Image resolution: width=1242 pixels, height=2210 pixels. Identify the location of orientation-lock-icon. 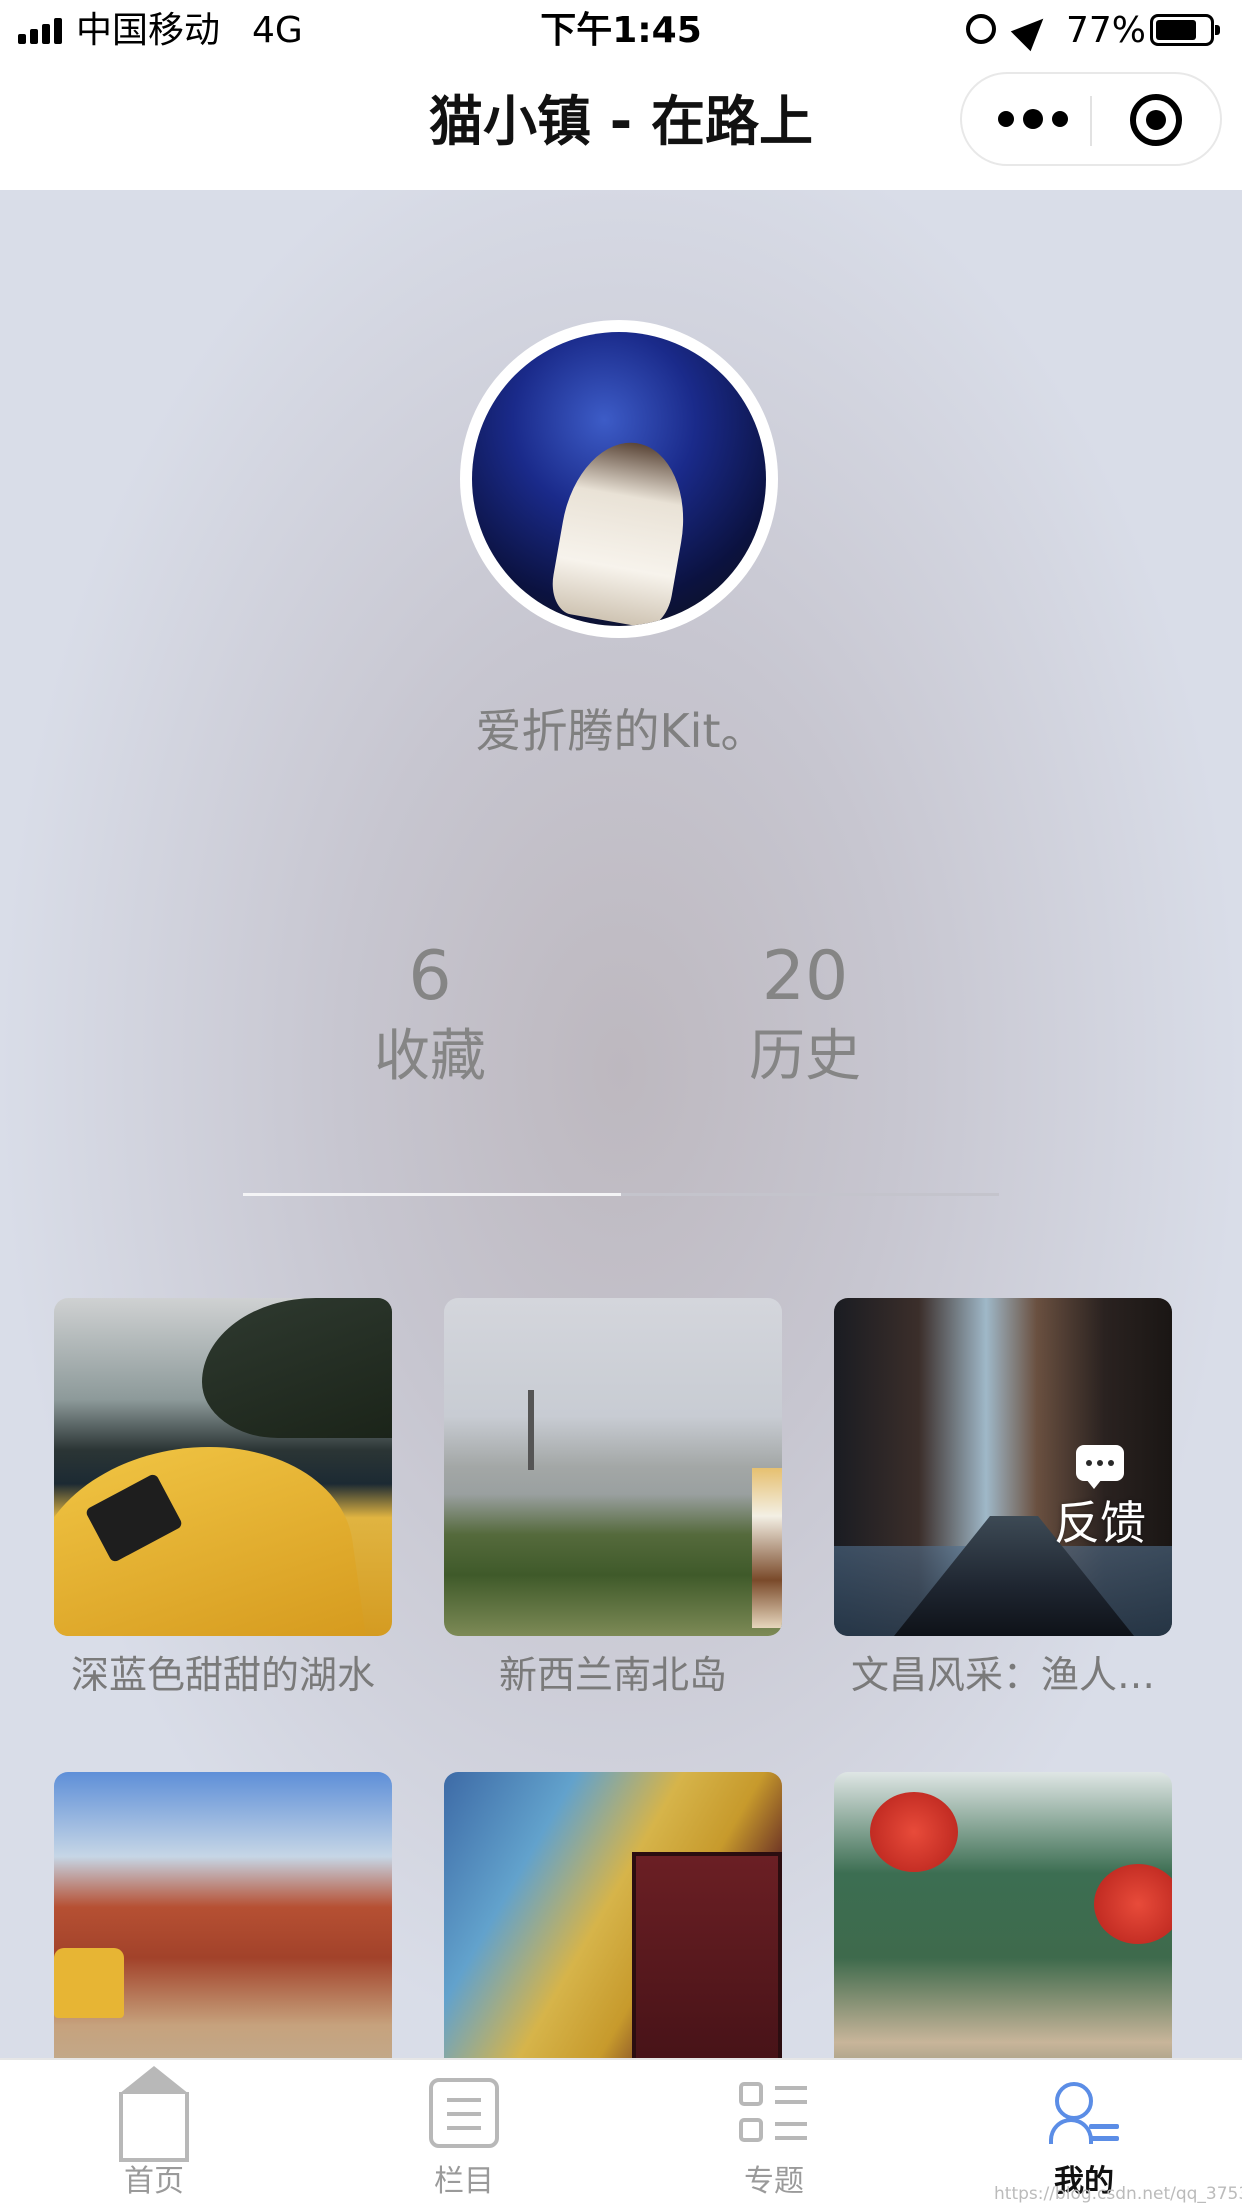
(981, 29).